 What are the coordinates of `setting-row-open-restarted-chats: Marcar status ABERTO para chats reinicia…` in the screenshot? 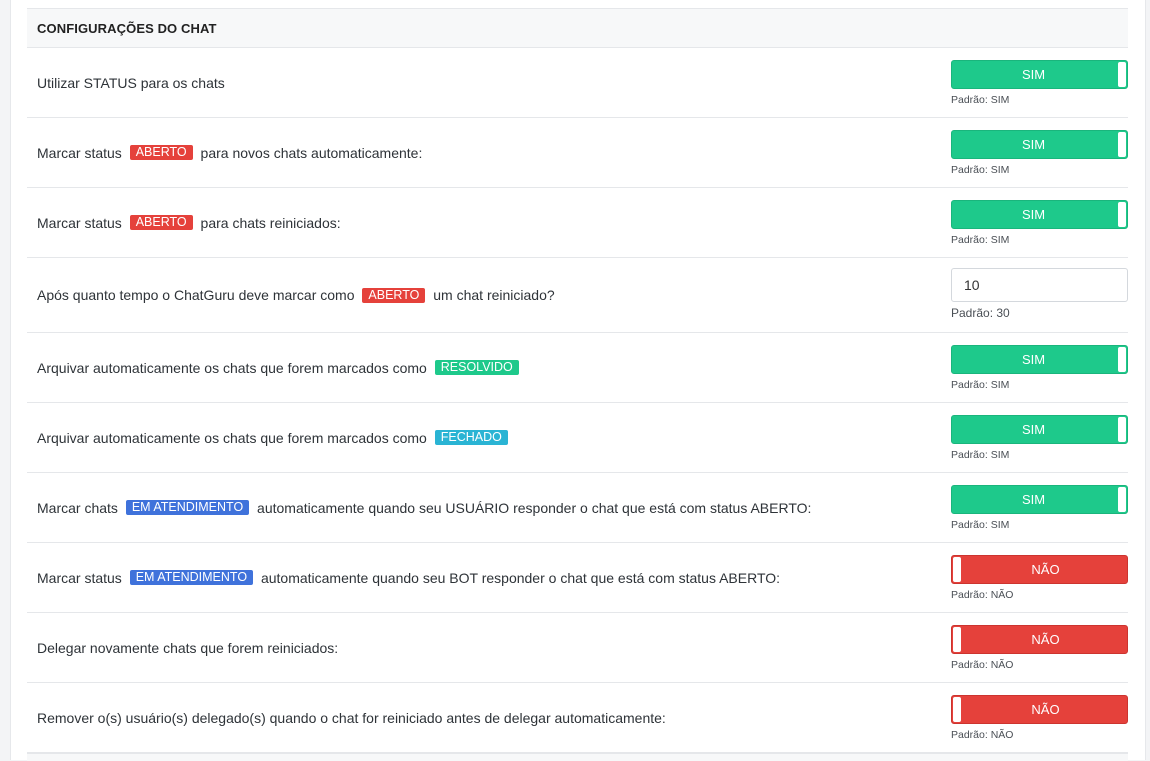 It's located at (577, 223).